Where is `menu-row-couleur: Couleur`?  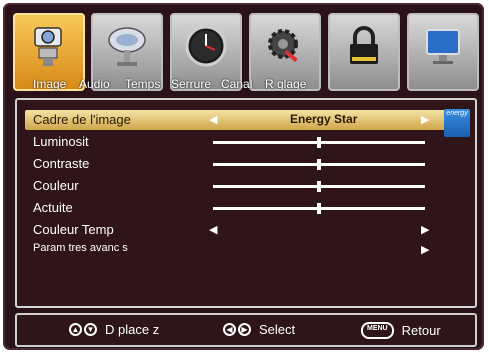
menu-row-couleur: Couleur is located at coordinates (245, 186).